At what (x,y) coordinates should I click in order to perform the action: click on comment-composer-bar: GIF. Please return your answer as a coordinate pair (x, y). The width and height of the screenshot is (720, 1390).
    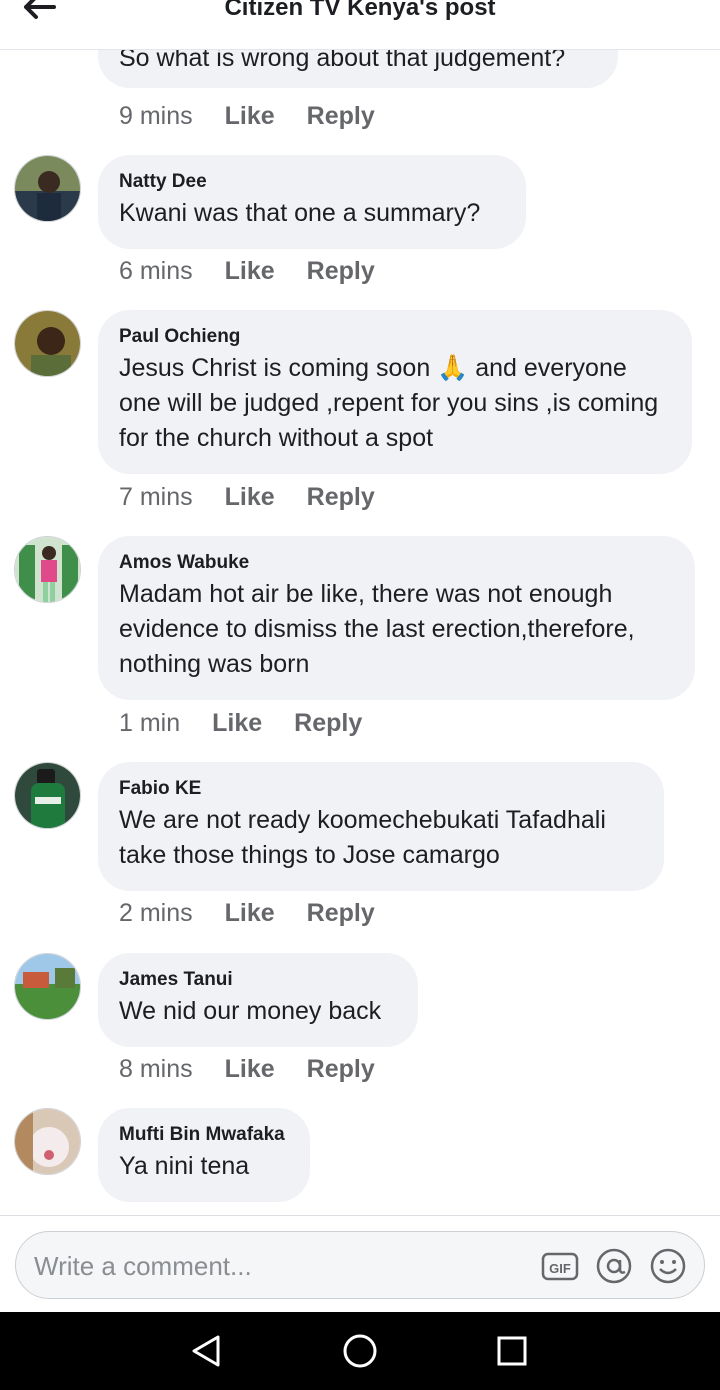
    Looking at the image, I should click on (360, 1263).